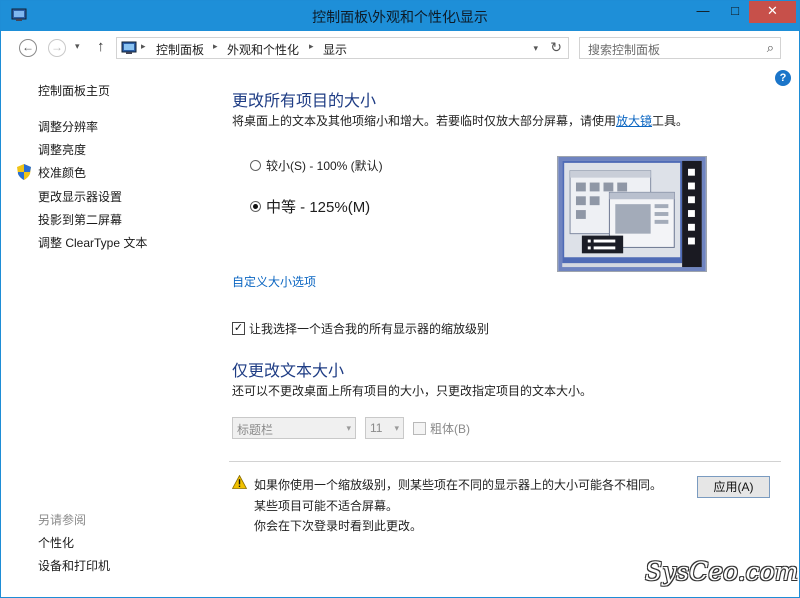 This screenshot has height=598, width=800. I want to click on warning-icon, so click(239, 482).